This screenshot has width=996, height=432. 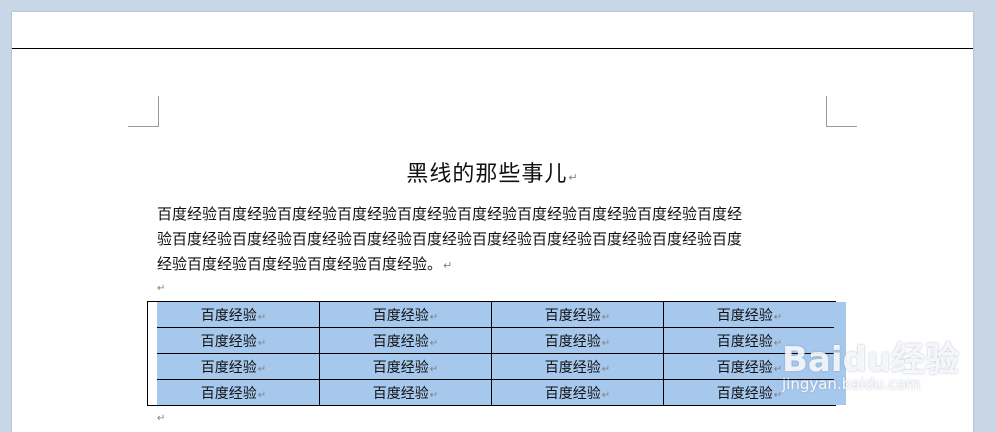 I want to click on table-left-margin, so click(x=152, y=353).